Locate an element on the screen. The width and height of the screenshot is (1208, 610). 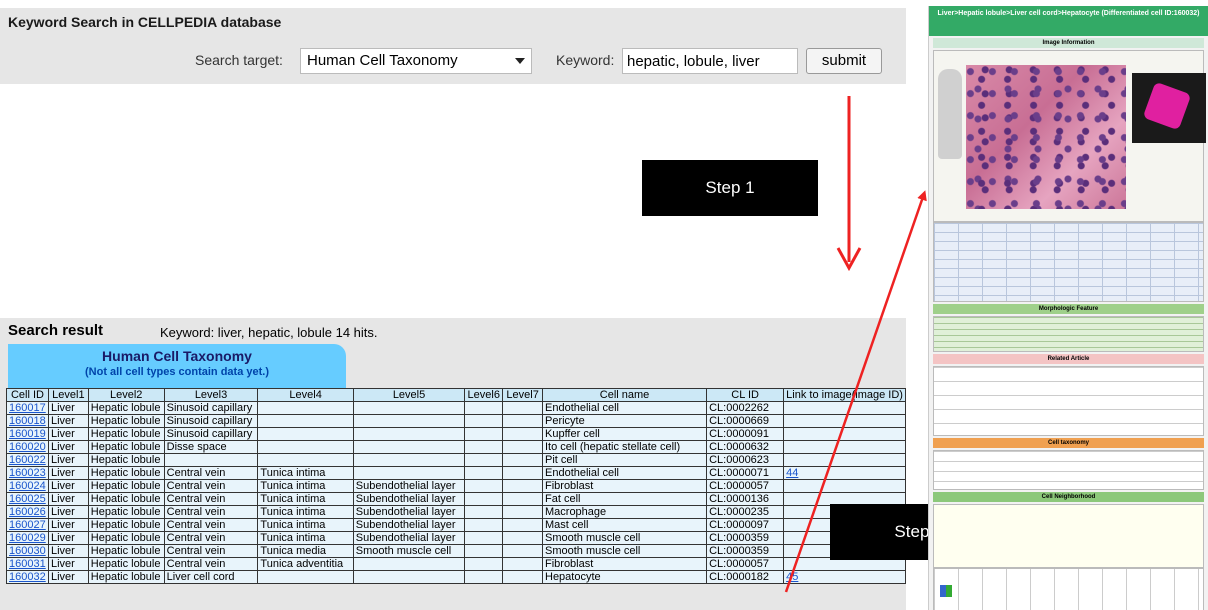
column-header: Level1 is located at coordinates (68, 395).